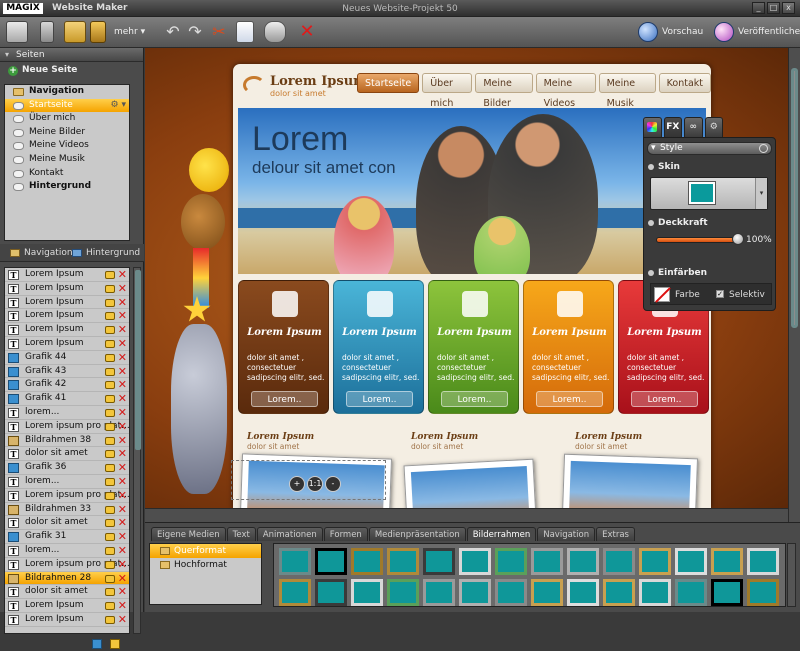 This screenshot has width=800, height=651. What do you see at coordinates (71, 55) in the screenshot?
I see `pages-header: ▾ Seiten` at bounding box center [71, 55].